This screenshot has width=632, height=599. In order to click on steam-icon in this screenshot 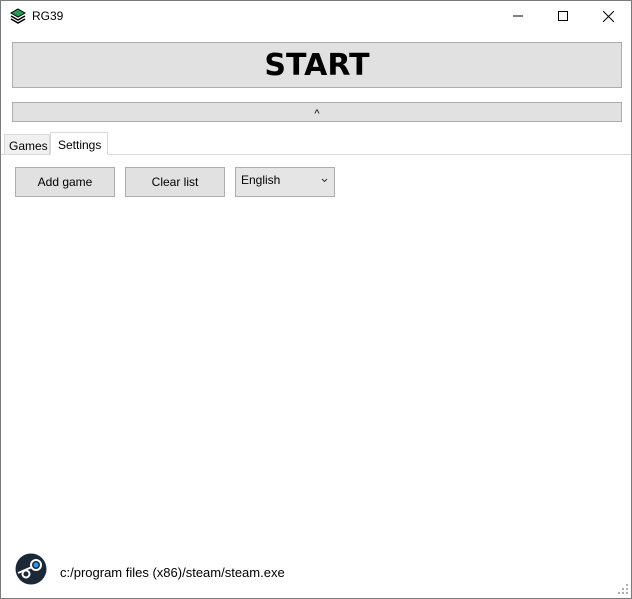, I will do `click(31, 569)`.